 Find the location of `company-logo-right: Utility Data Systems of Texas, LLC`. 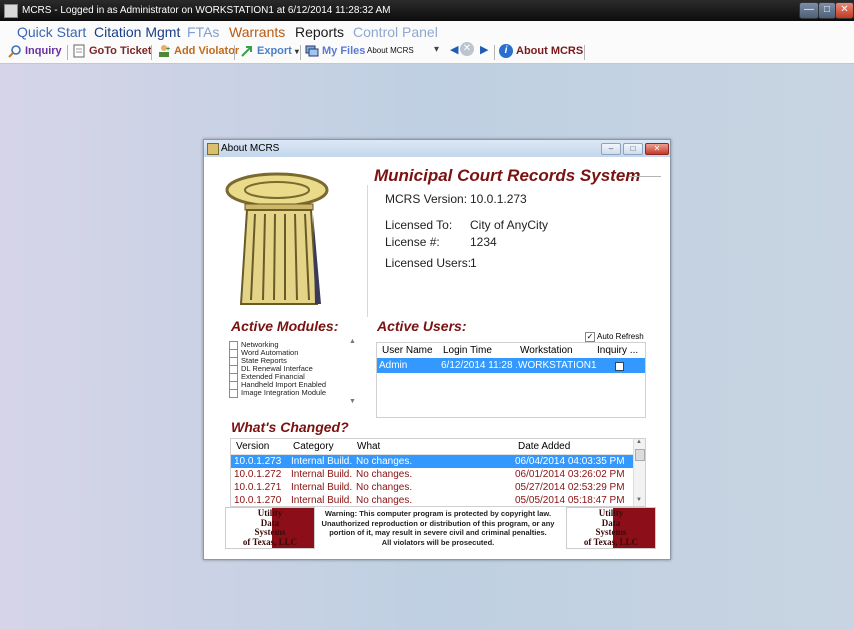

company-logo-right: Utility Data Systems of Texas, LLC is located at coordinates (611, 528).